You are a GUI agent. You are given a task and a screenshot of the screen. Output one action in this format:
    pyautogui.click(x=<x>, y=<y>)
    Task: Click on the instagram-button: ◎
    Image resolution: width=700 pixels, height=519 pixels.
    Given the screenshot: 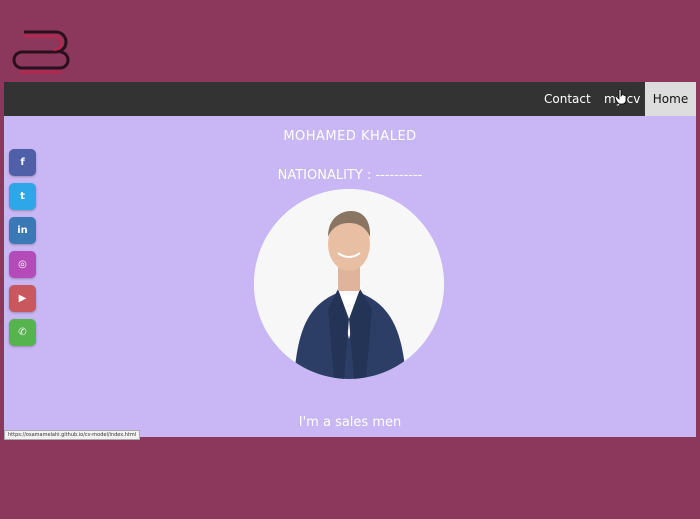 What is the action you would take?
    pyautogui.click(x=22, y=264)
    